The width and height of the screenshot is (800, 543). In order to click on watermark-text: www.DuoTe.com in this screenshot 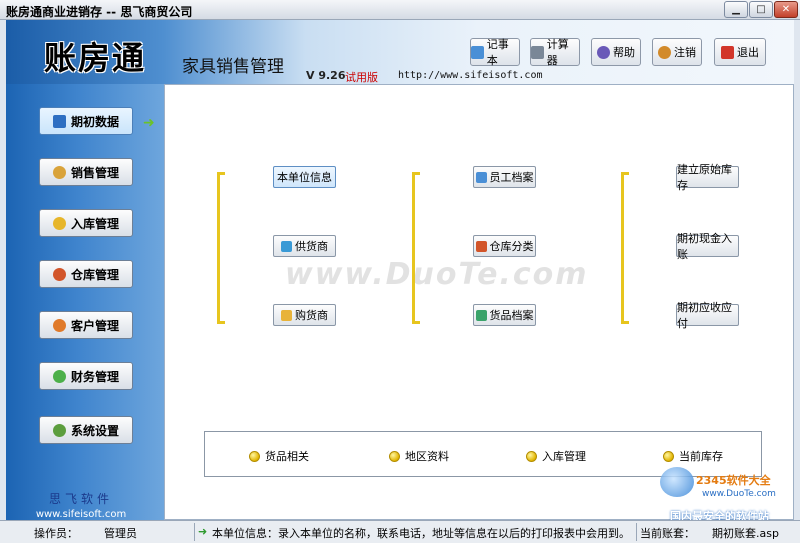, I will do `click(437, 274)`.